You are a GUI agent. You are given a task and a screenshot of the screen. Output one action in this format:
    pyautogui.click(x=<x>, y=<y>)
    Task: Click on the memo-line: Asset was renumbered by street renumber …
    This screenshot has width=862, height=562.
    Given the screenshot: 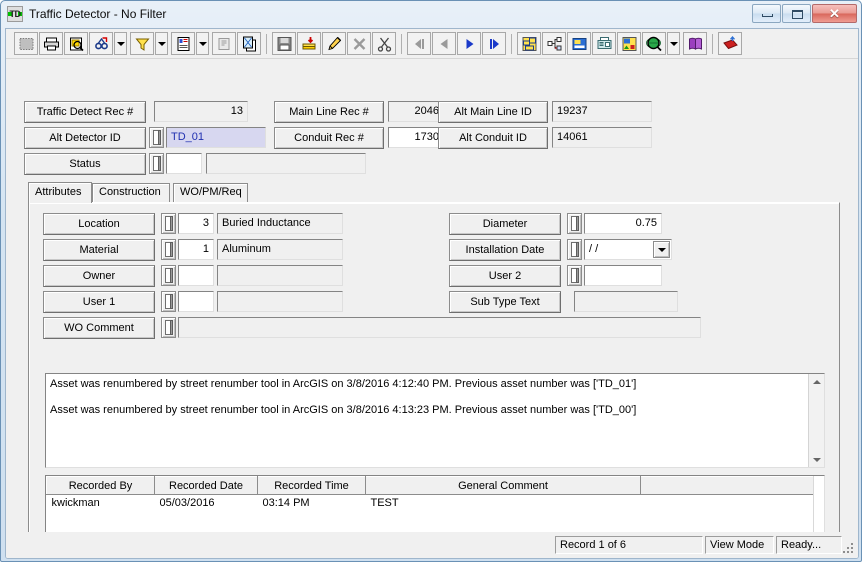 What is the action you would take?
    pyautogui.click(x=343, y=410)
    